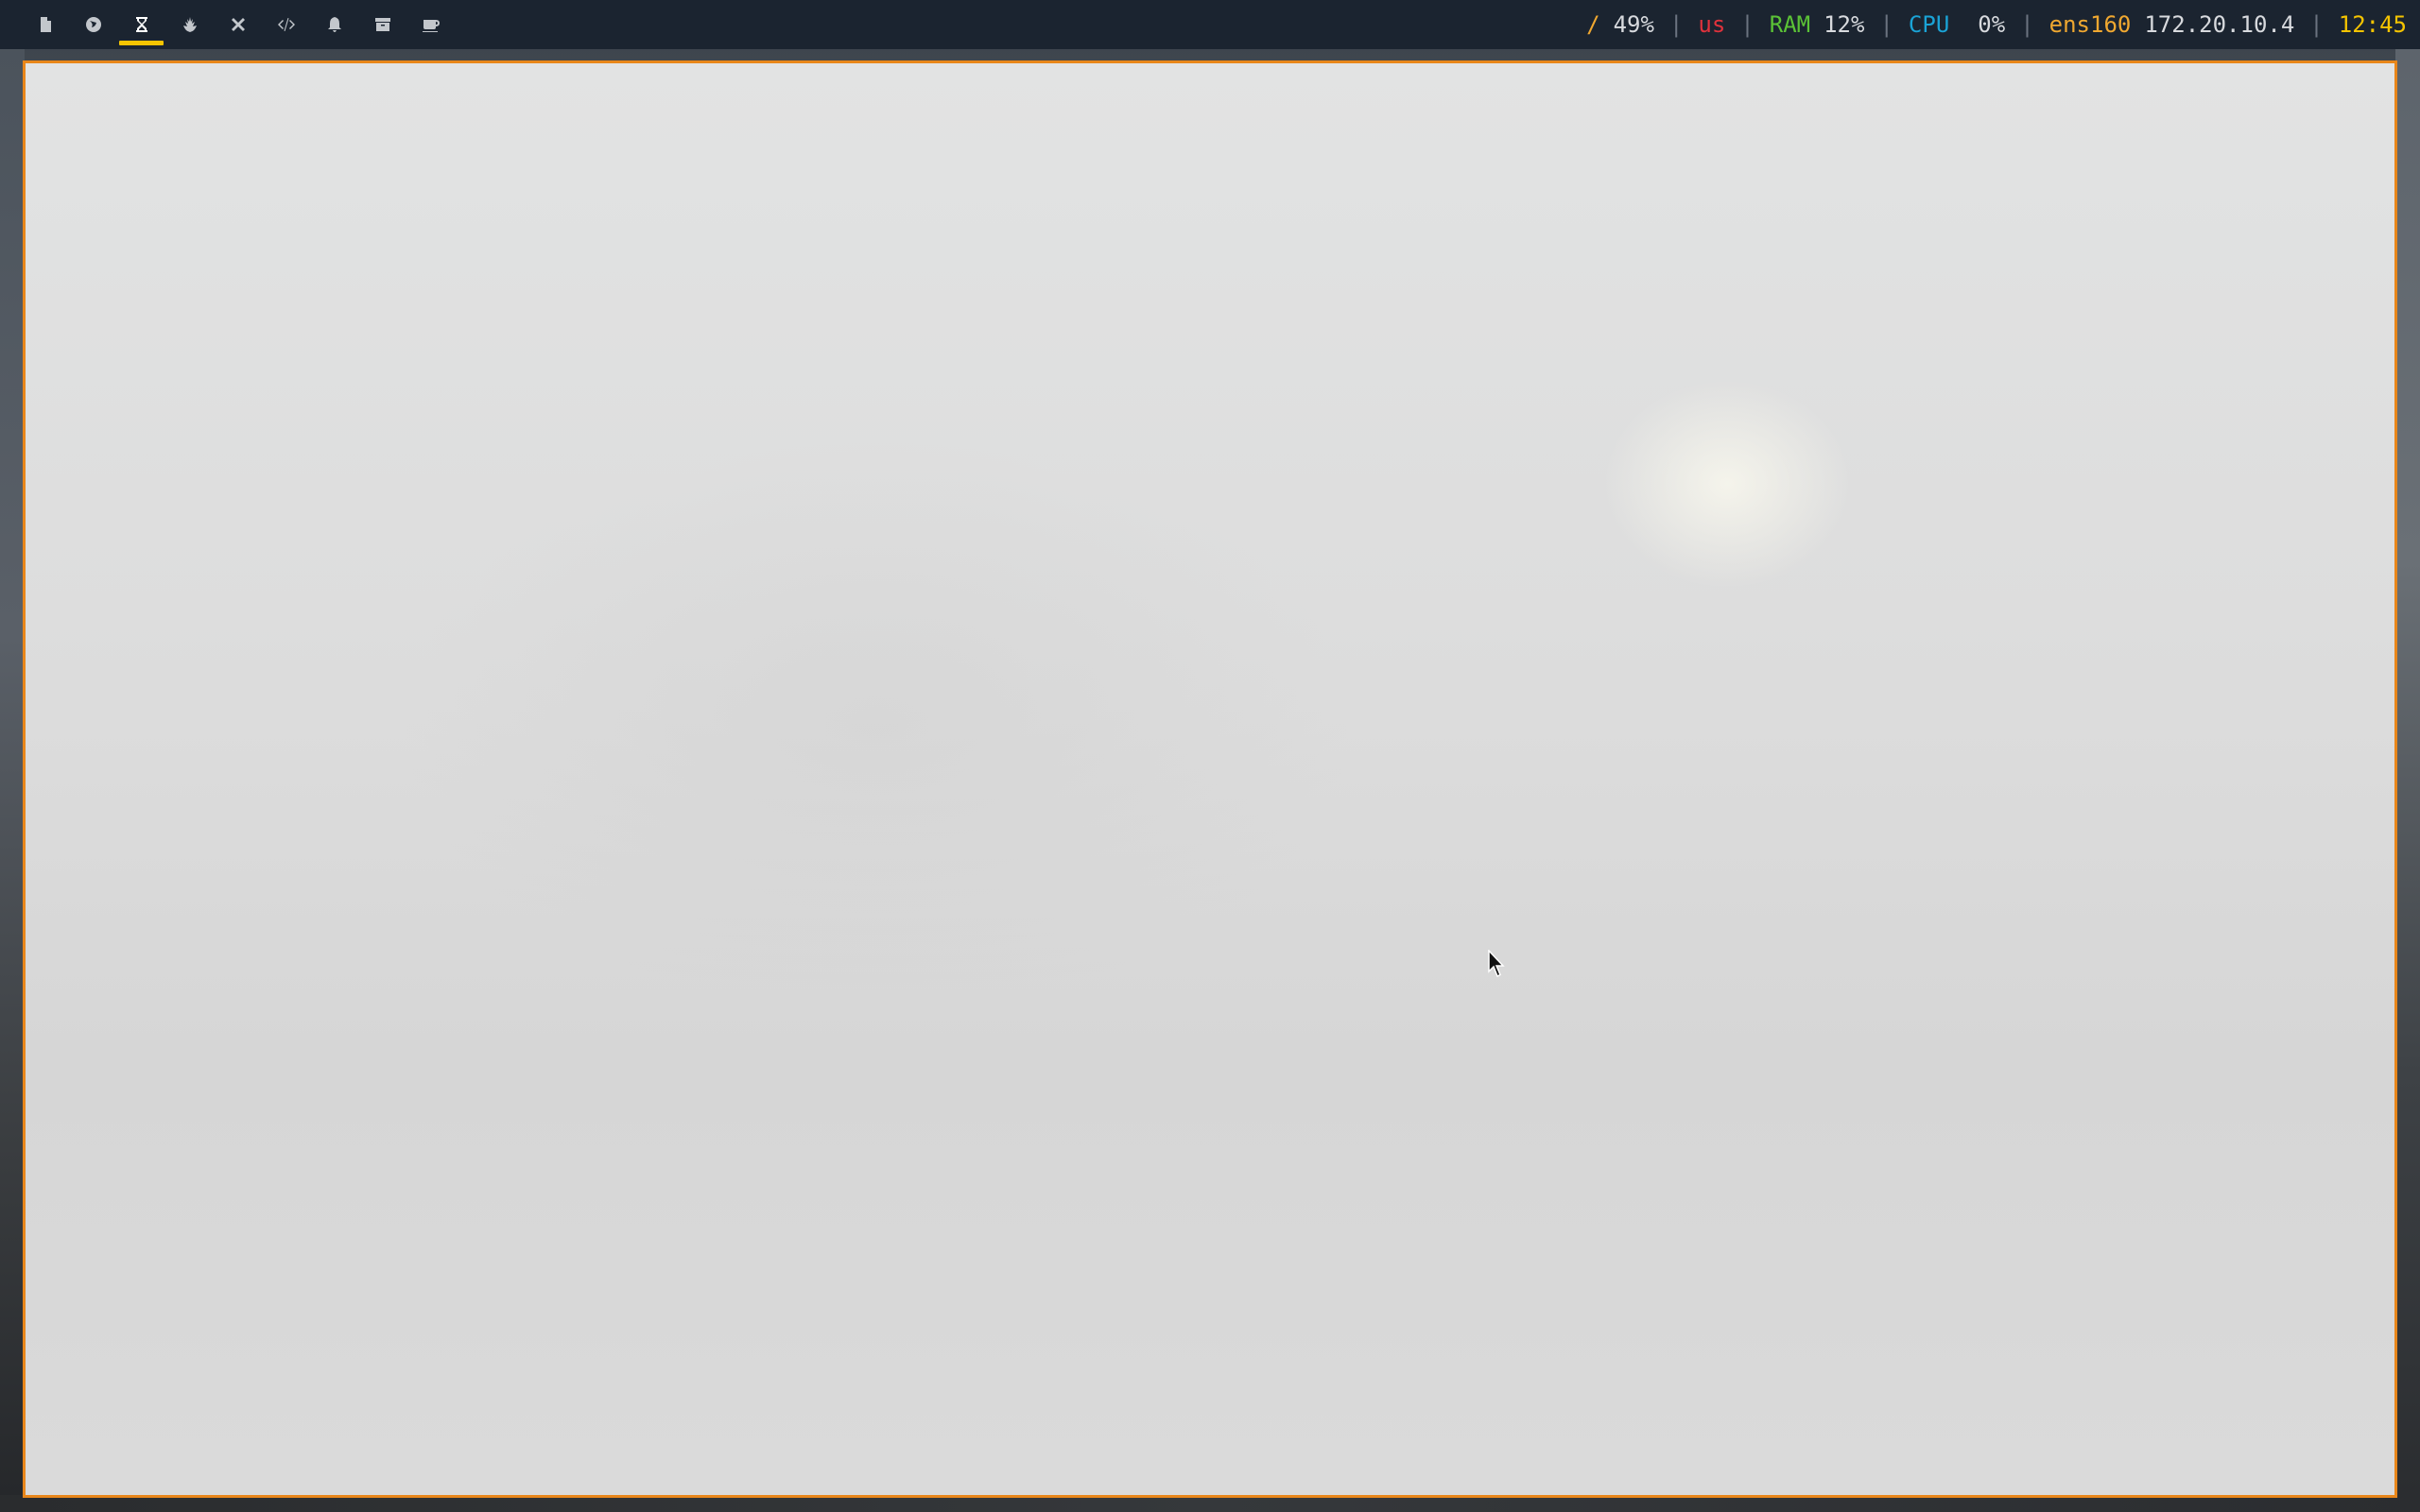 This screenshot has width=2420, height=1512. I want to click on ram-value: 12%, so click(1844, 24).